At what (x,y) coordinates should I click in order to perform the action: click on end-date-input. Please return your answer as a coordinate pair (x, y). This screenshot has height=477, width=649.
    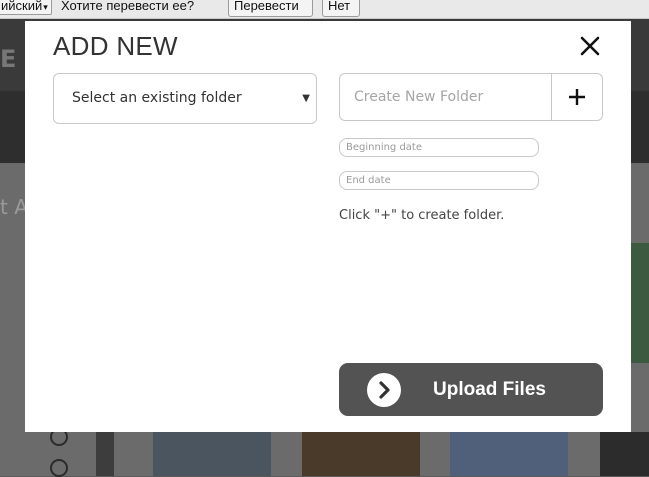
    Looking at the image, I should click on (439, 180).